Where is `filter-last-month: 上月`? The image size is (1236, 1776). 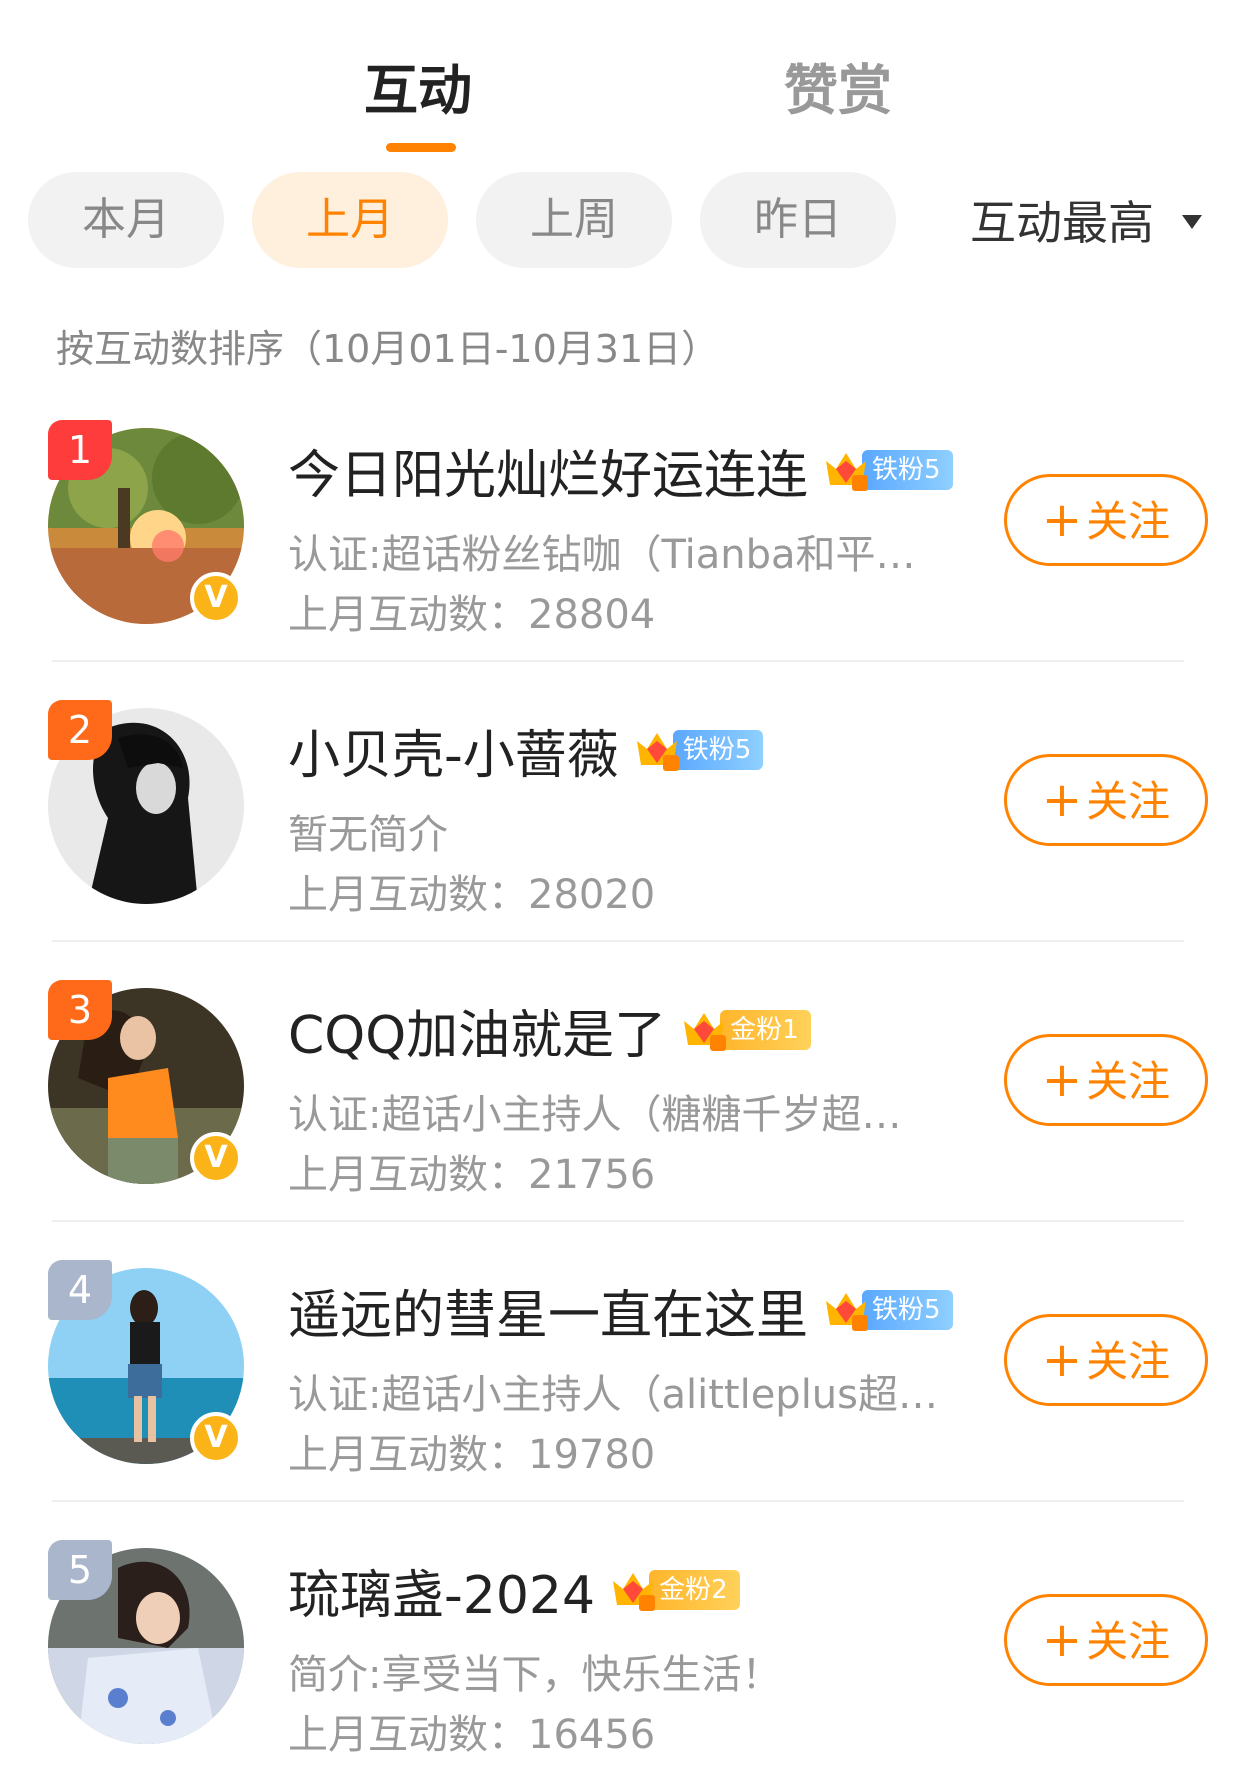
filter-last-month: 上月 is located at coordinates (350, 220).